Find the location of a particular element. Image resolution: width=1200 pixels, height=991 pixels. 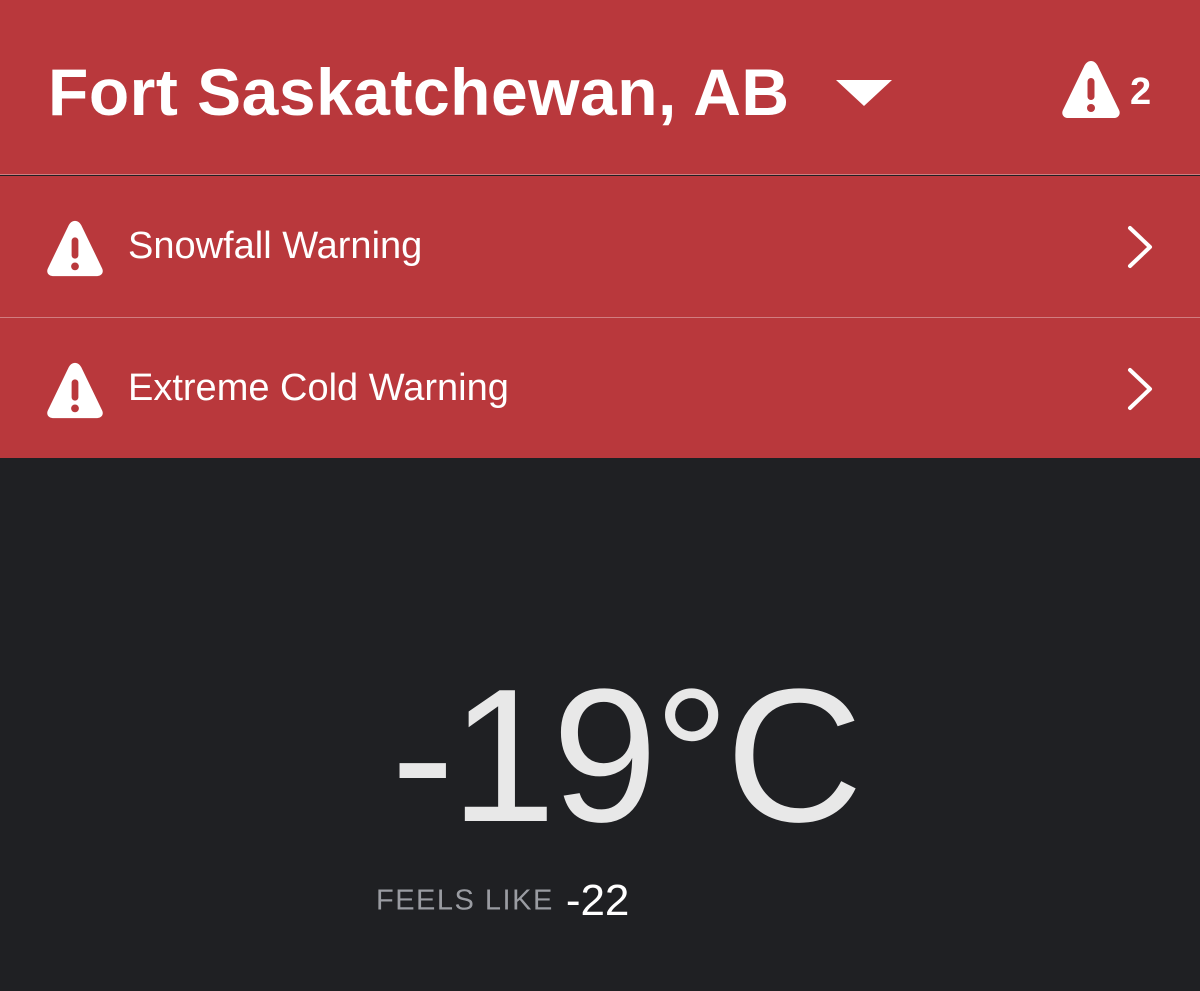

feels-like: FEELS LIKE -22 is located at coordinates (502, 901).